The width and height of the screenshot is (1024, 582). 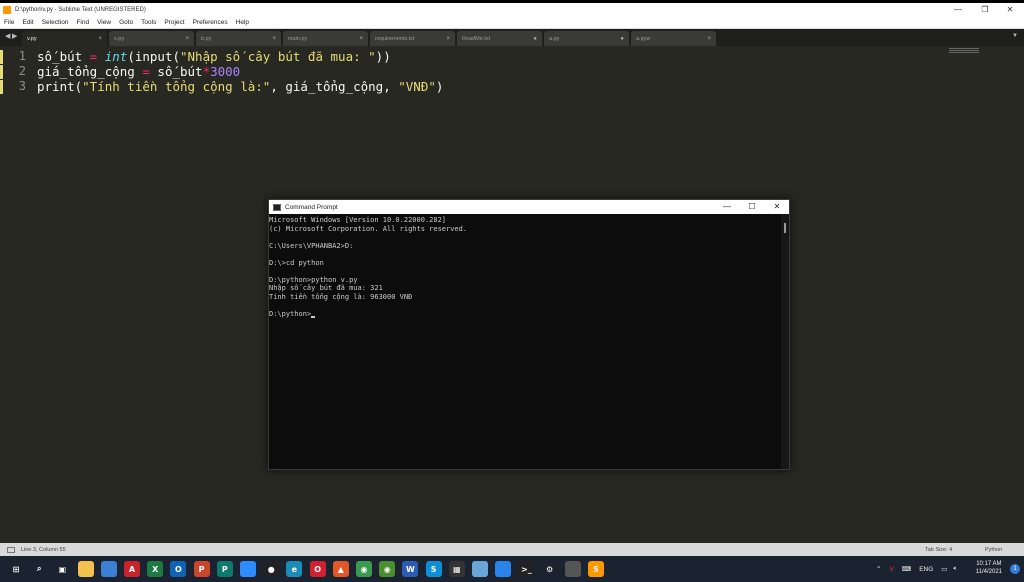 I want to click on chrome-alt-icon: ◉, so click(x=387, y=569).